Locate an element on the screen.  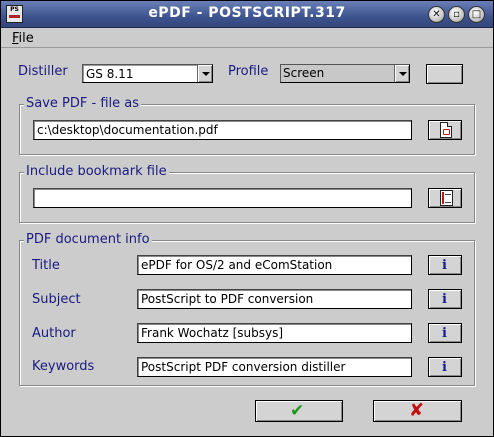
checkmark-icon: ✔ is located at coordinates (297, 411).